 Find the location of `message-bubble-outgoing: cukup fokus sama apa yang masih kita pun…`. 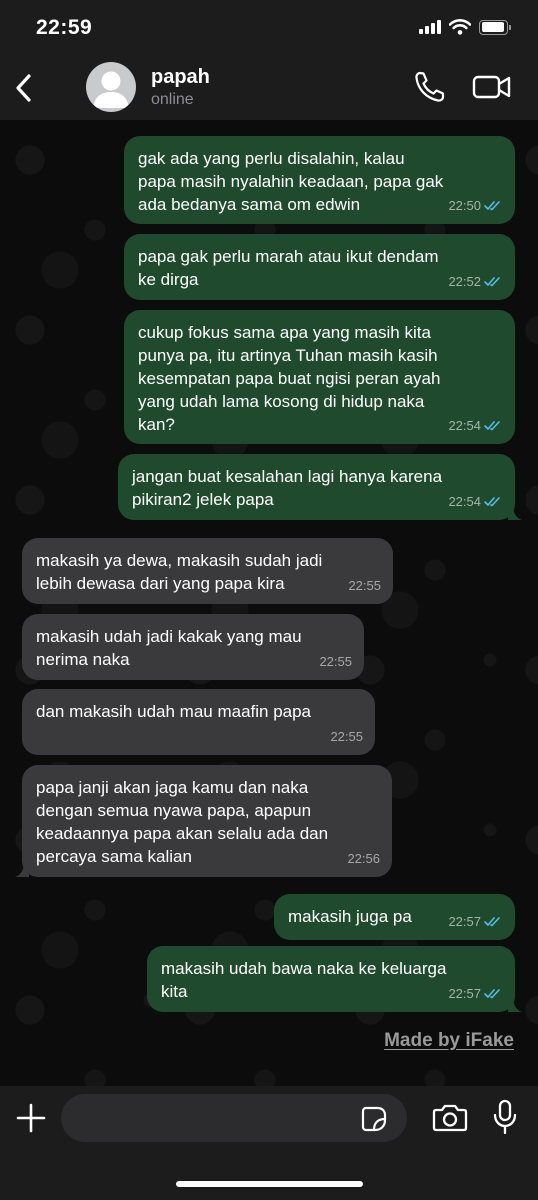

message-bubble-outgoing: cukup fokus sama apa yang masih kita pun… is located at coordinates (319, 377).